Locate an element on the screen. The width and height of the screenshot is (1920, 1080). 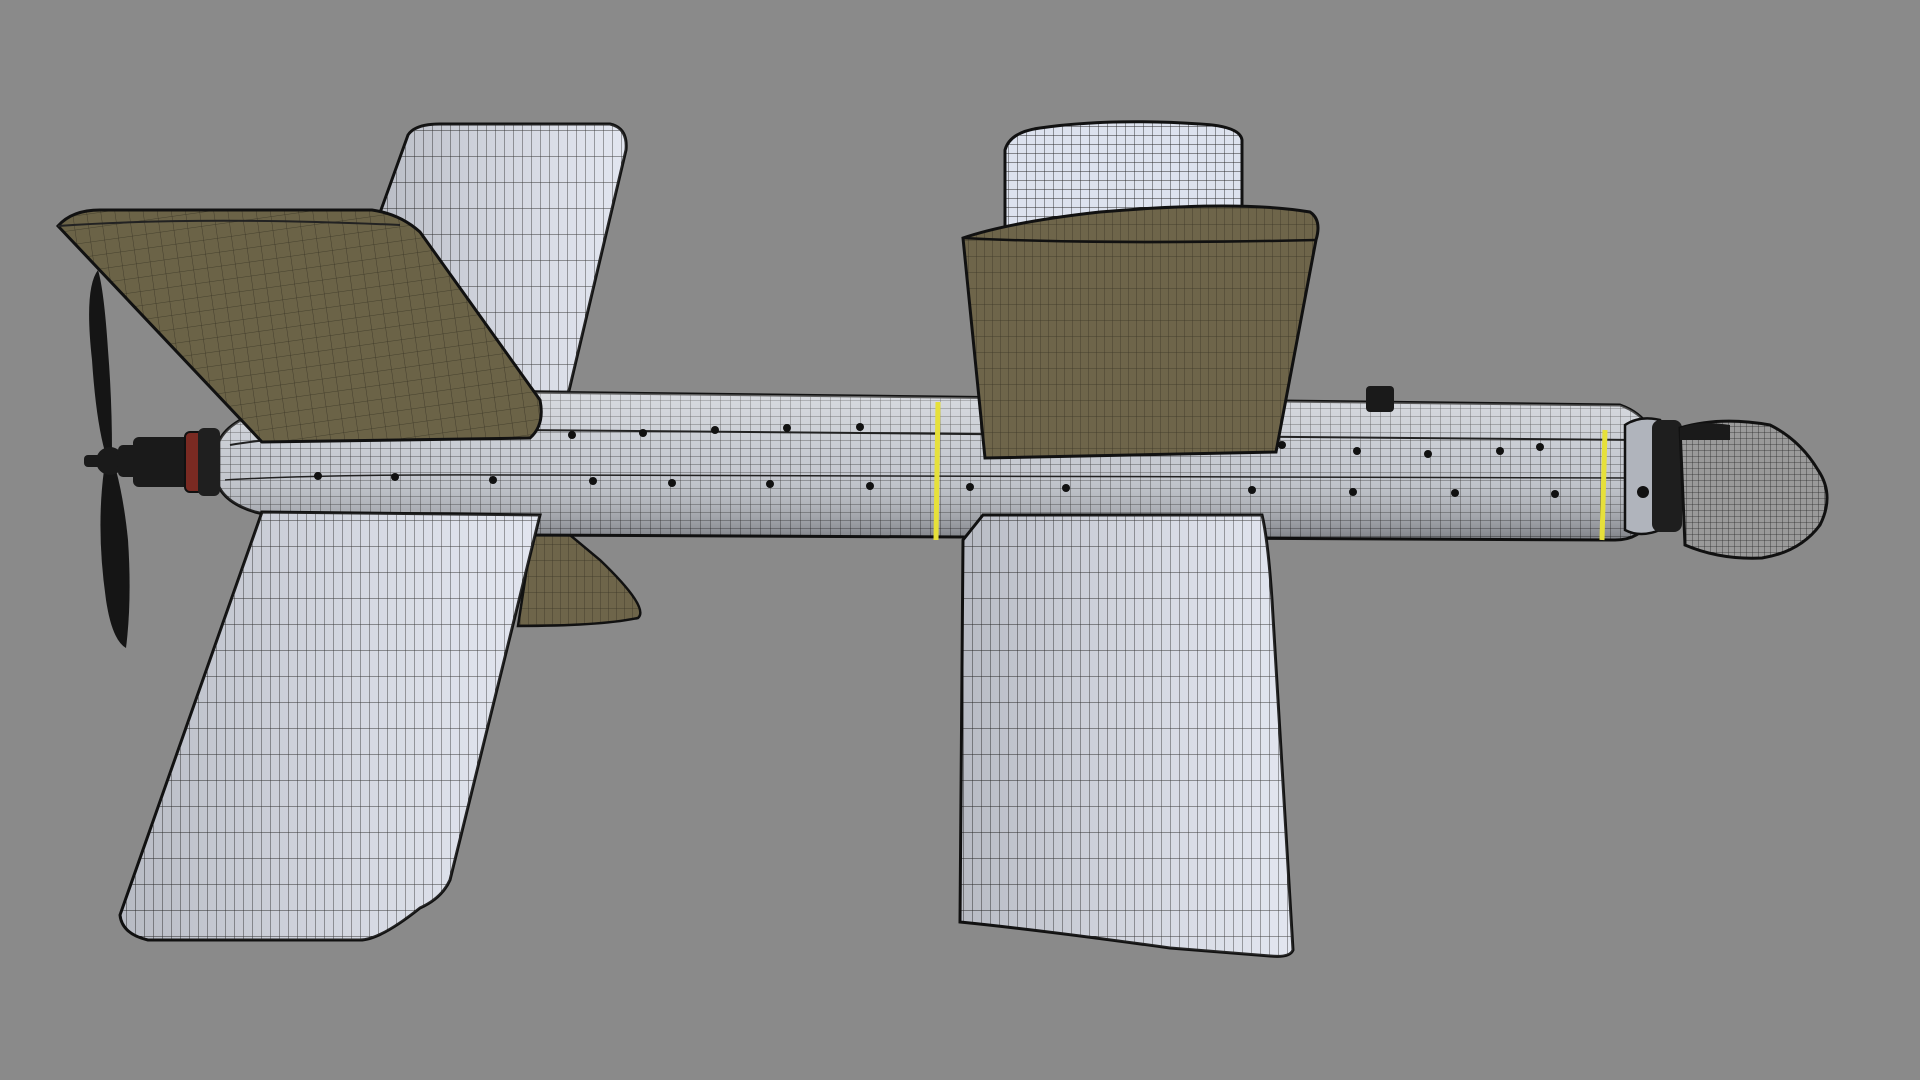
antenna-nub is located at coordinates (1380, 399).